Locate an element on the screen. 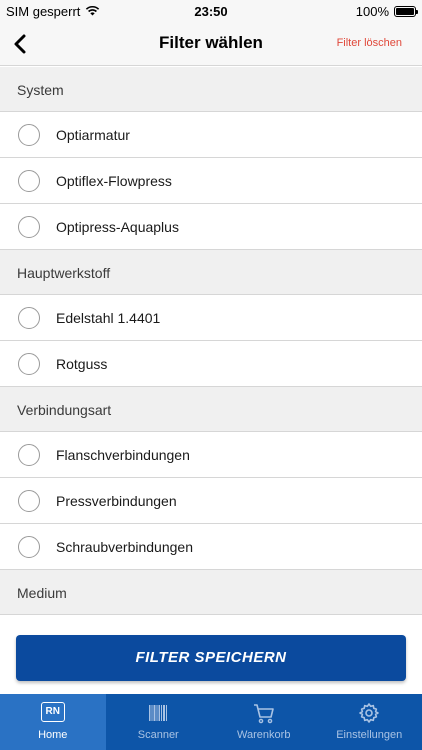  tab-label: Einstellungen is located at coordinates (369, 735).